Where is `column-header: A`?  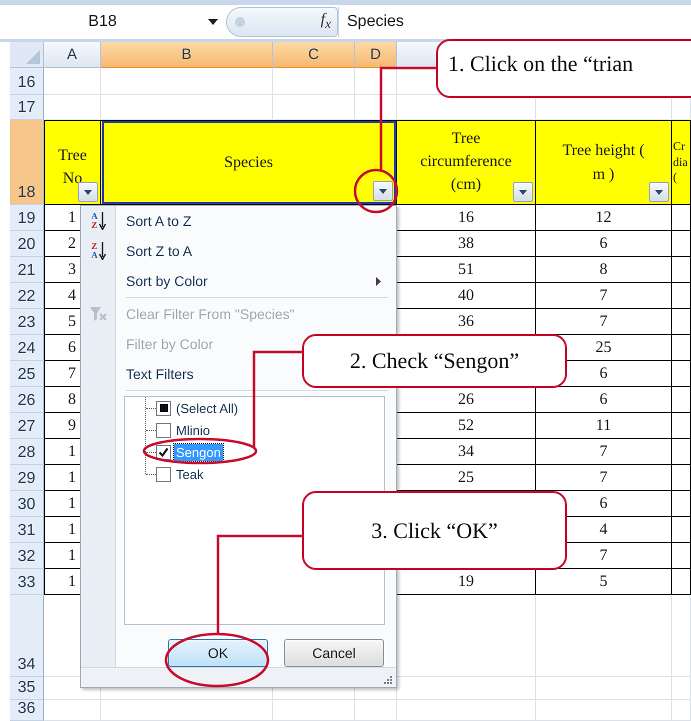
column-header: A is located at coordinates (72, 55).